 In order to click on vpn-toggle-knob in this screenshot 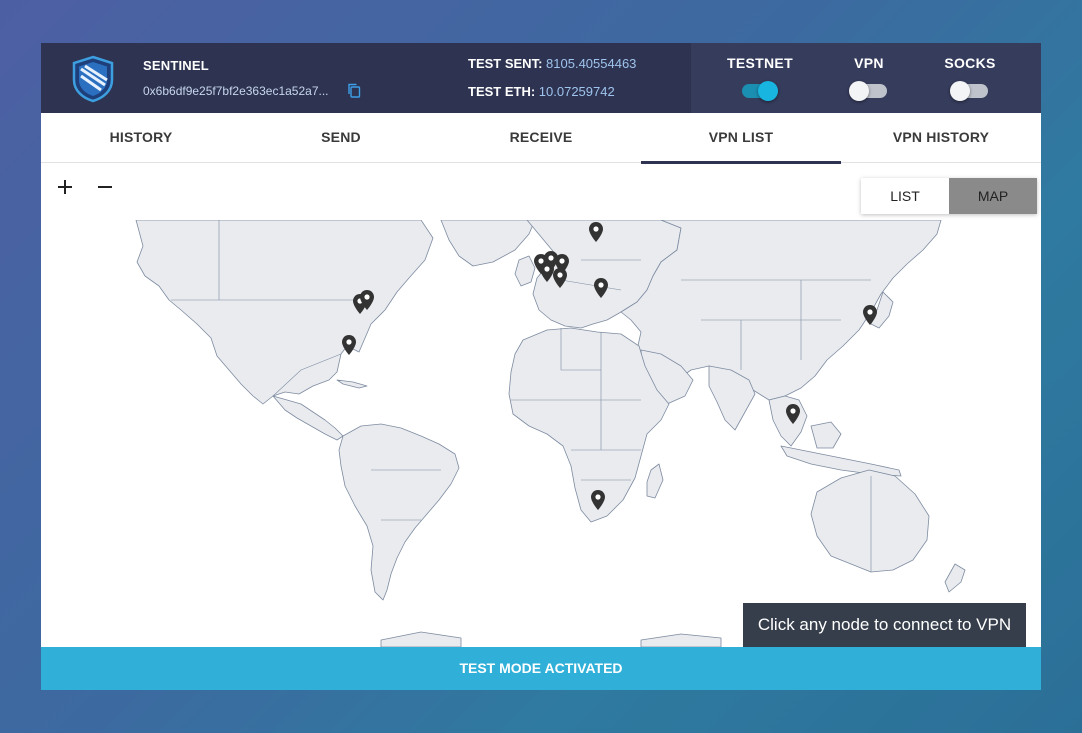, I will do `click(859, 91)`.